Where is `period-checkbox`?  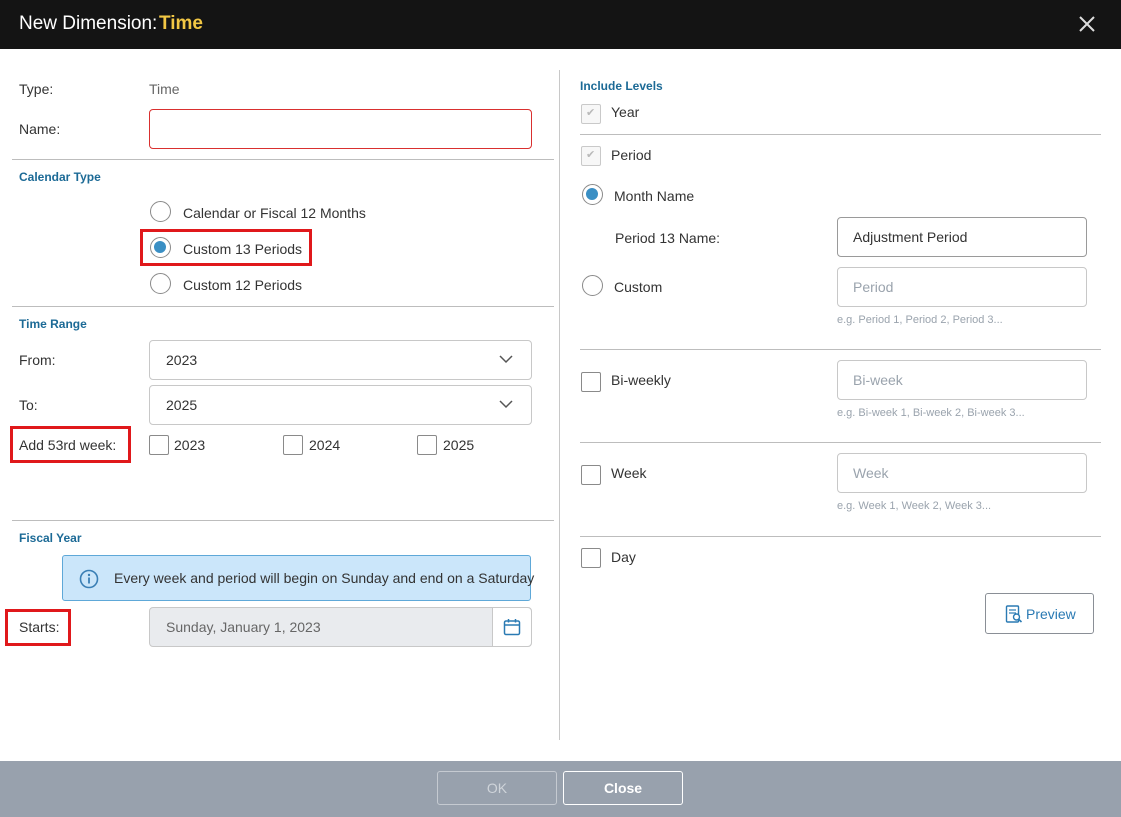
period-checkbox is located at coordinates (591, 156).